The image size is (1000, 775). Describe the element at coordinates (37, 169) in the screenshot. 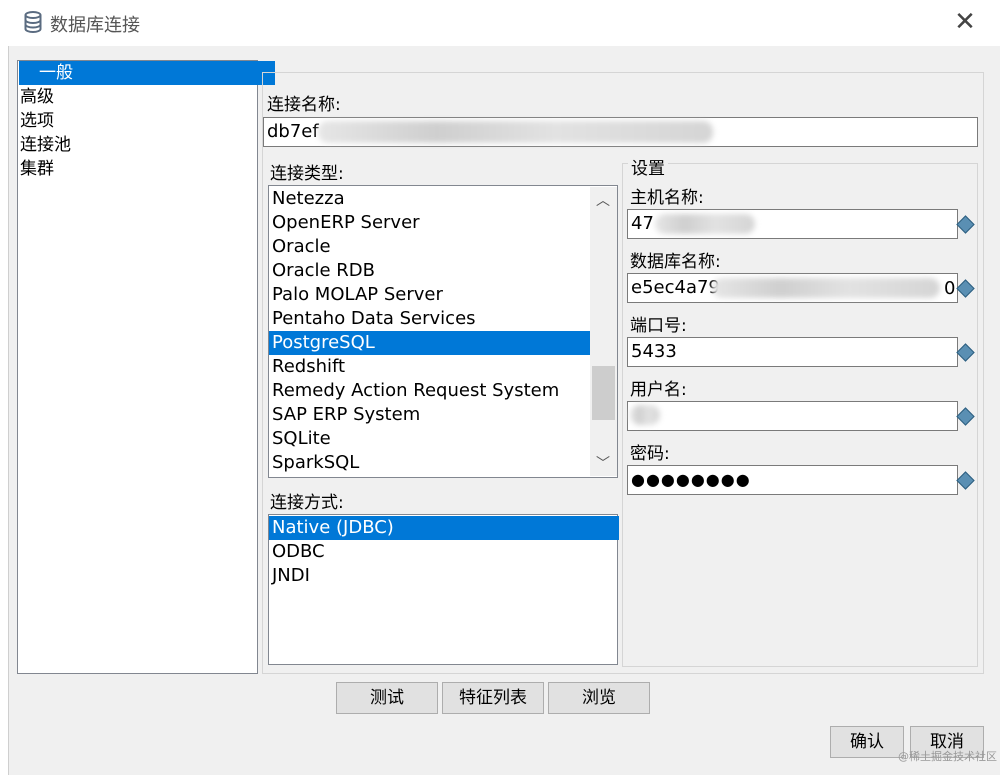

I see `nav-item-clustering: 集群` at that location.